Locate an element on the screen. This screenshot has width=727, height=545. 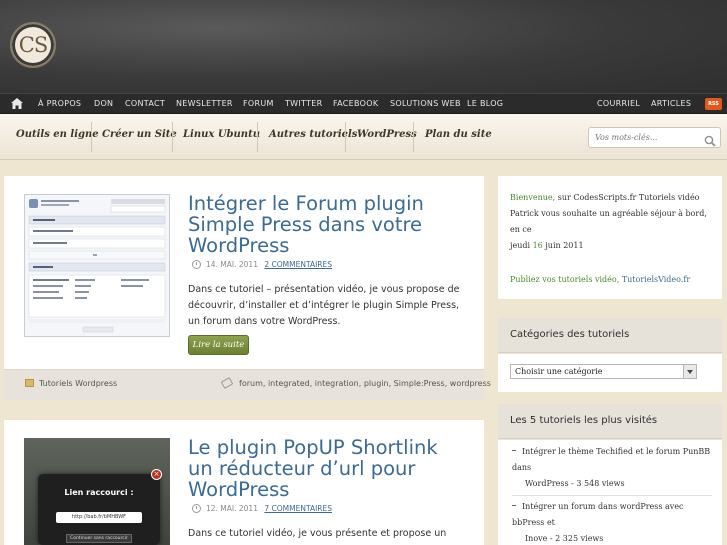
promo-link: TutorielsVideo.fr is located at coordinates (656, 279).